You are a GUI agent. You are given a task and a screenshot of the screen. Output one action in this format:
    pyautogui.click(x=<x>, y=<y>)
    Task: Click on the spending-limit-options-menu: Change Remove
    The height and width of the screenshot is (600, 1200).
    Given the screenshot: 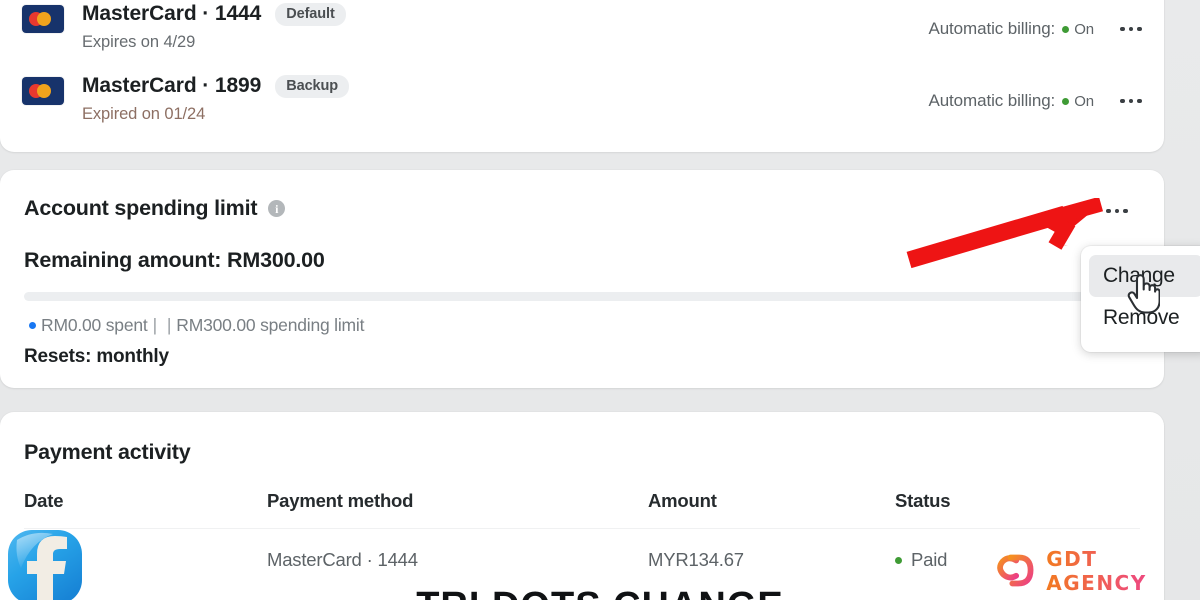 What is the action you would take?
    pyautogui.click(x=1140, y=299)
    